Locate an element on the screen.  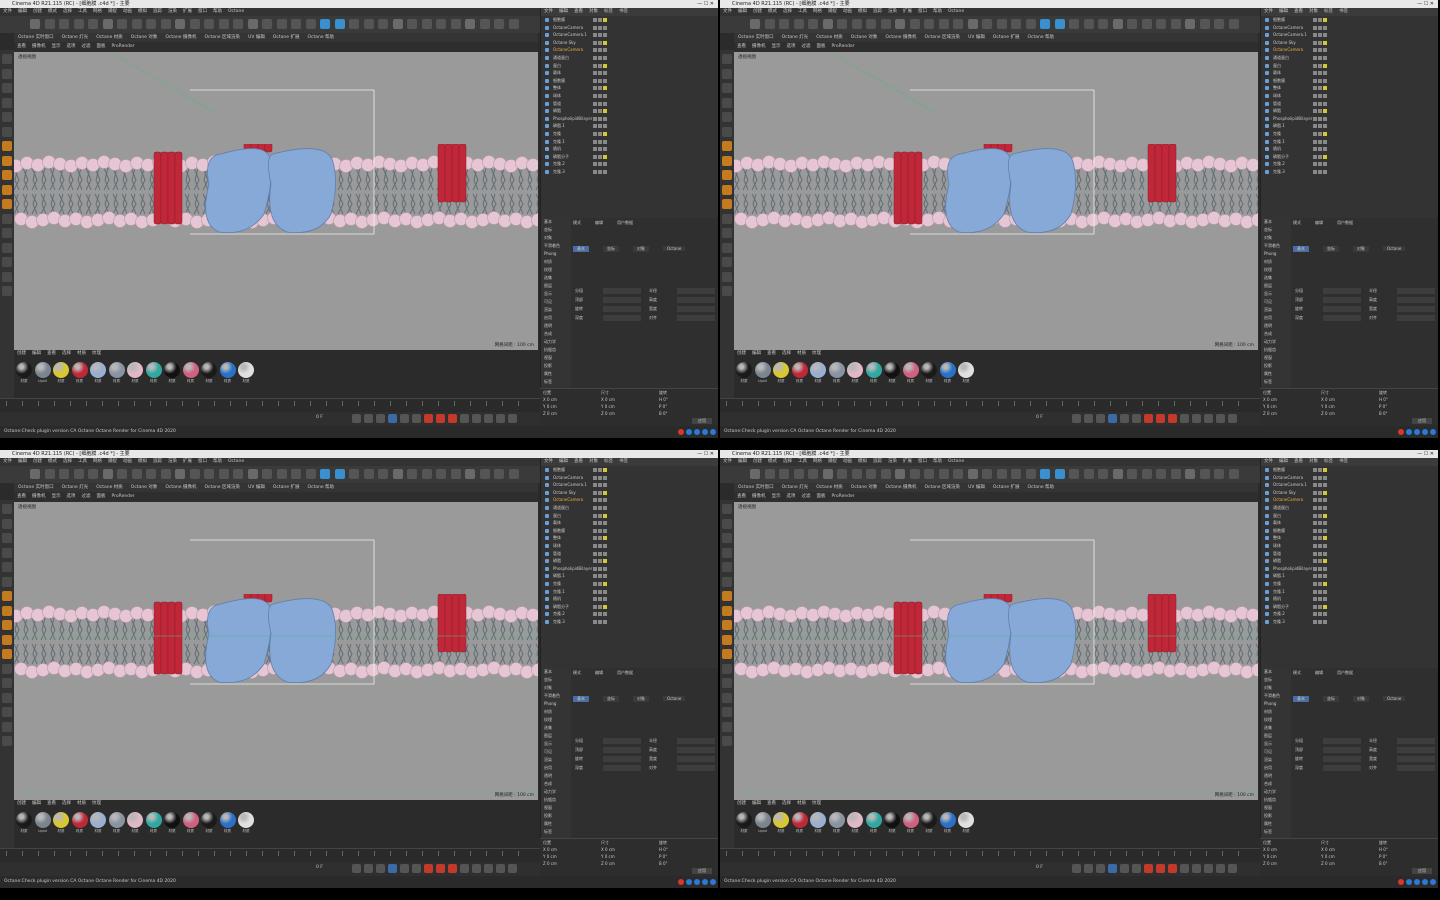
frame-field: 0 F is located at coordinates (1039, 867).